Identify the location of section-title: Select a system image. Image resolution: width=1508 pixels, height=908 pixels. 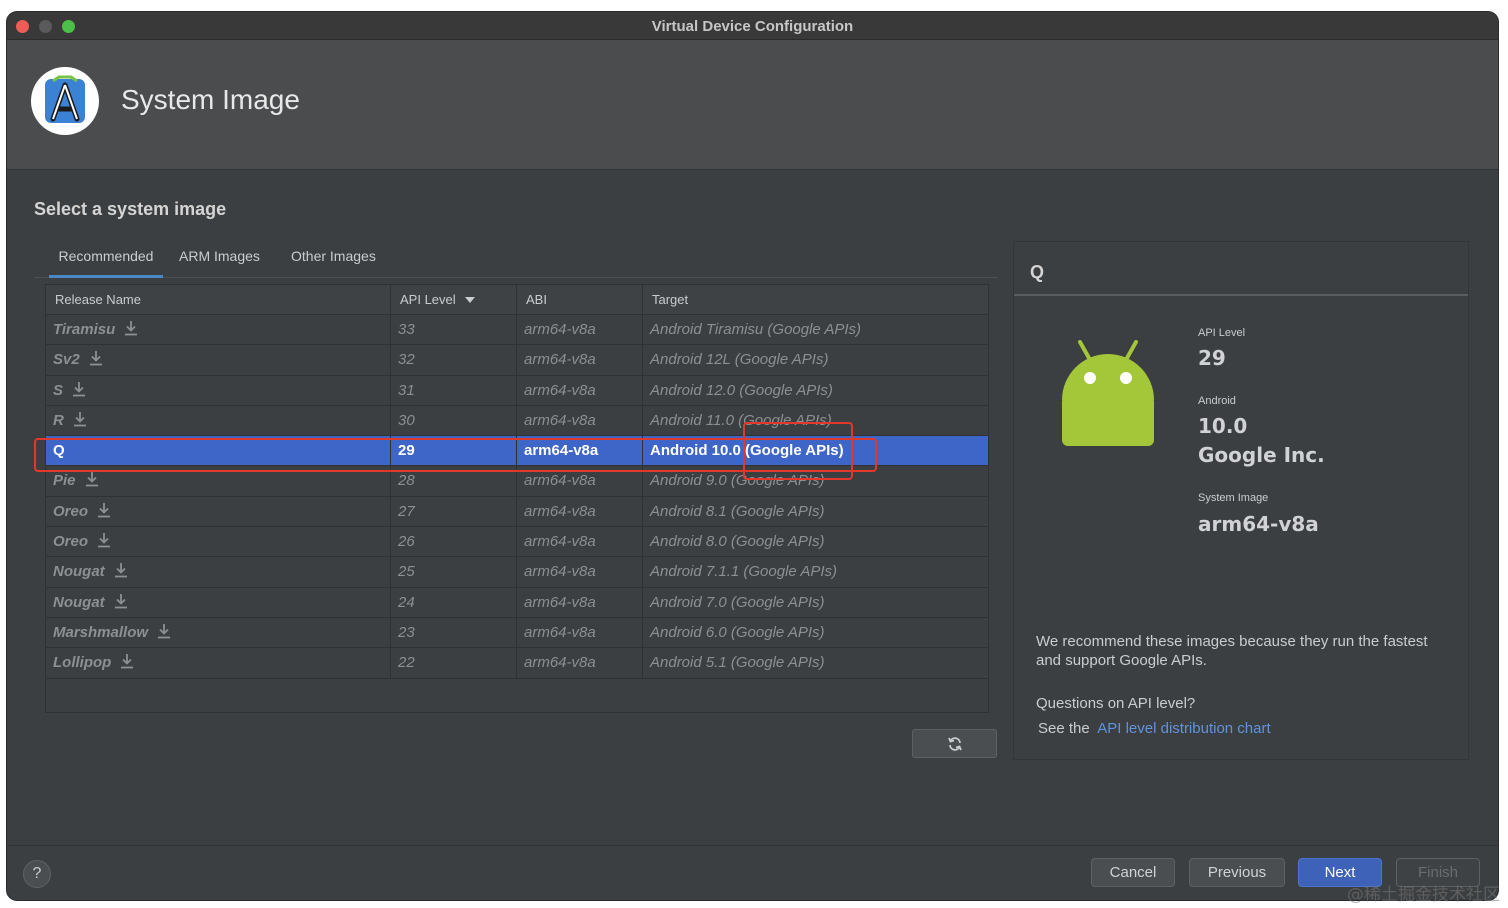
(130, 209).